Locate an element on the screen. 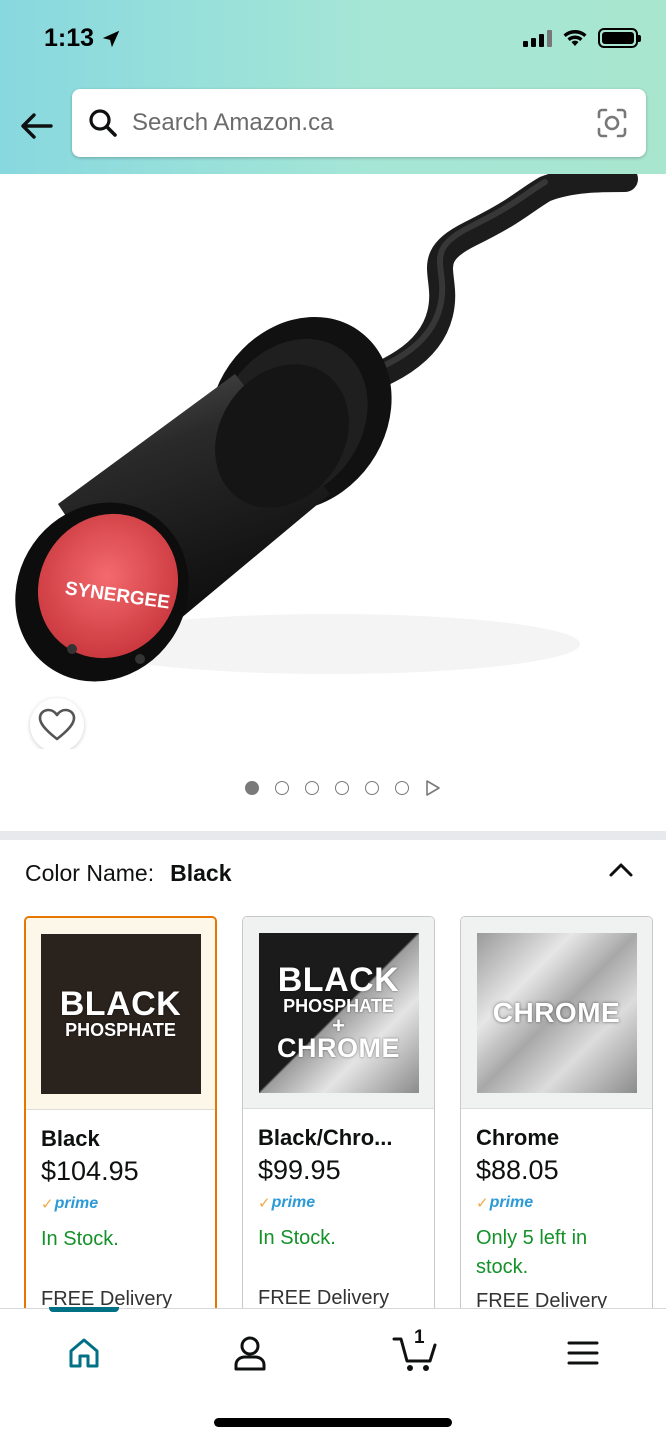  search-icon is located at coordinates (103, 123).